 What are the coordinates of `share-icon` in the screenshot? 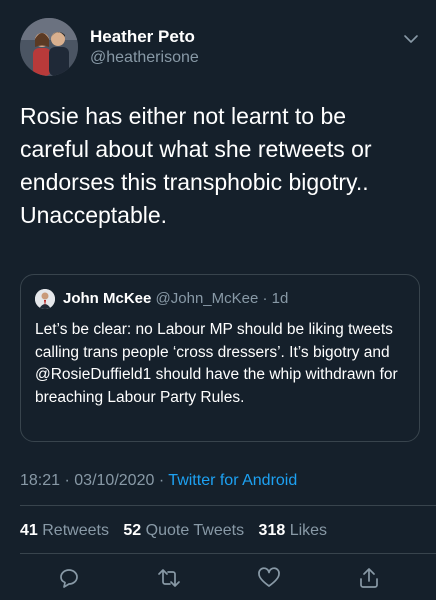 It's located at (369, 578).